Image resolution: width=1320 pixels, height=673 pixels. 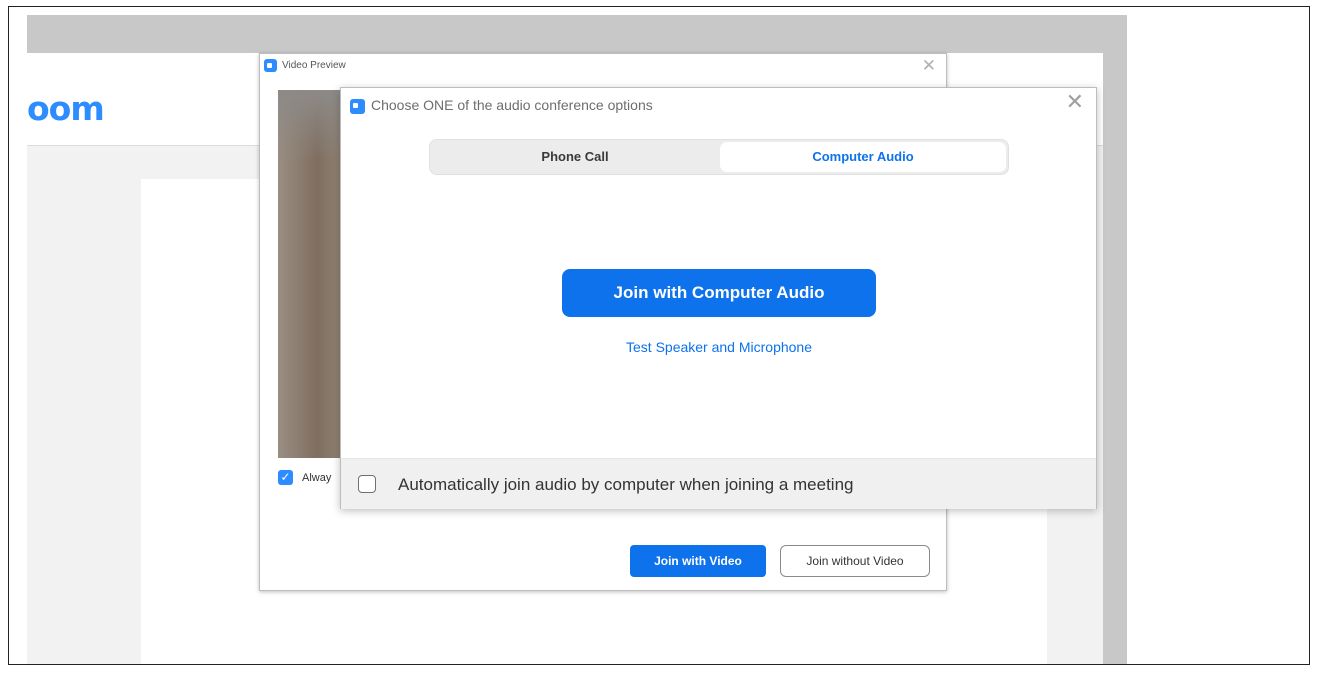 I want to click on join-without-video-button: Join without Video, so click(x=855, y=561).